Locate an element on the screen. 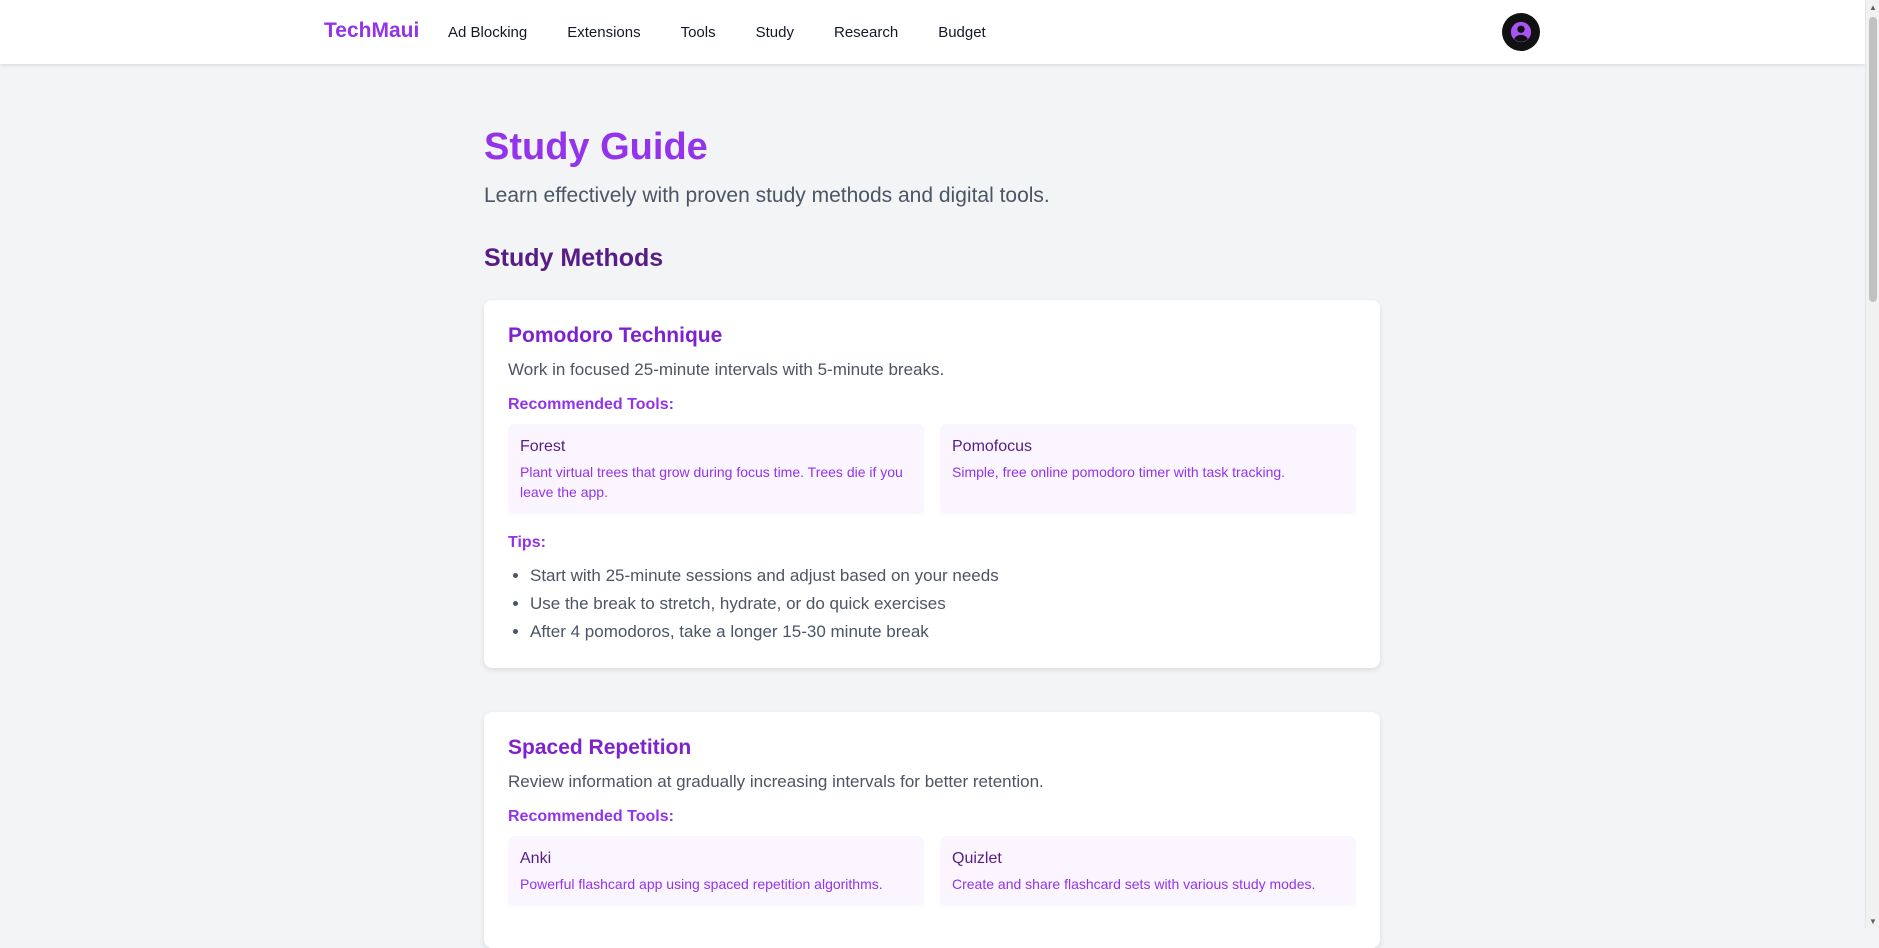  nav-link-ad-blocking: Ad Blocking is located at coordinates (487, 32).